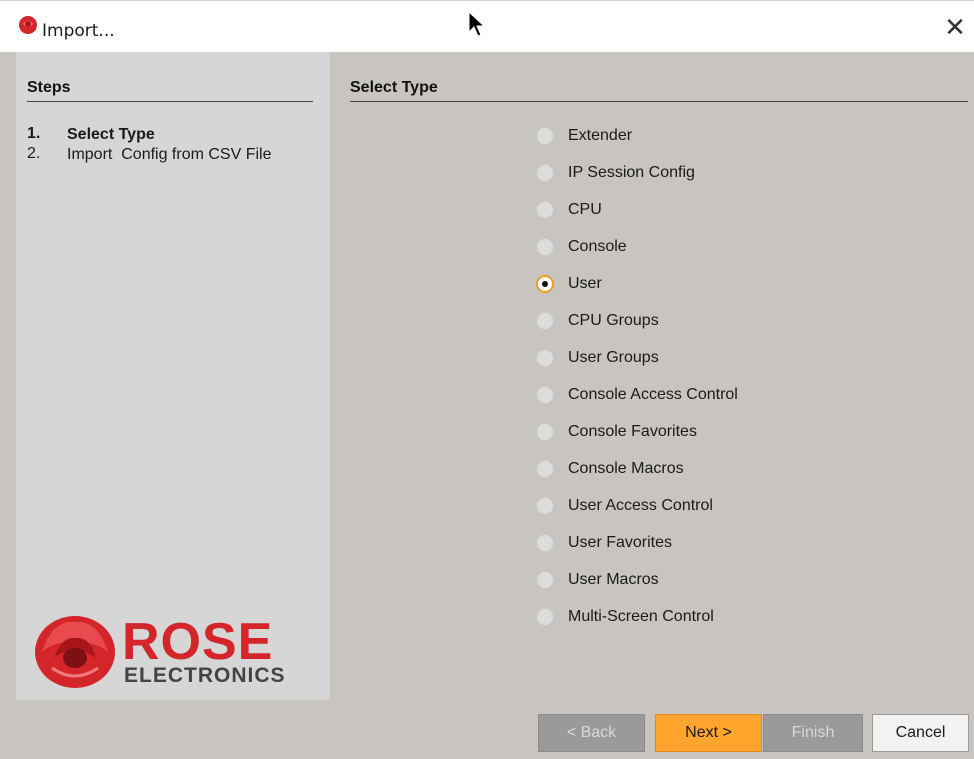 The height and width of the screenshot is (759, 974). Describe the element at coordinates (659, 101) in the screenshot. I see `select-type-divider` at that location.